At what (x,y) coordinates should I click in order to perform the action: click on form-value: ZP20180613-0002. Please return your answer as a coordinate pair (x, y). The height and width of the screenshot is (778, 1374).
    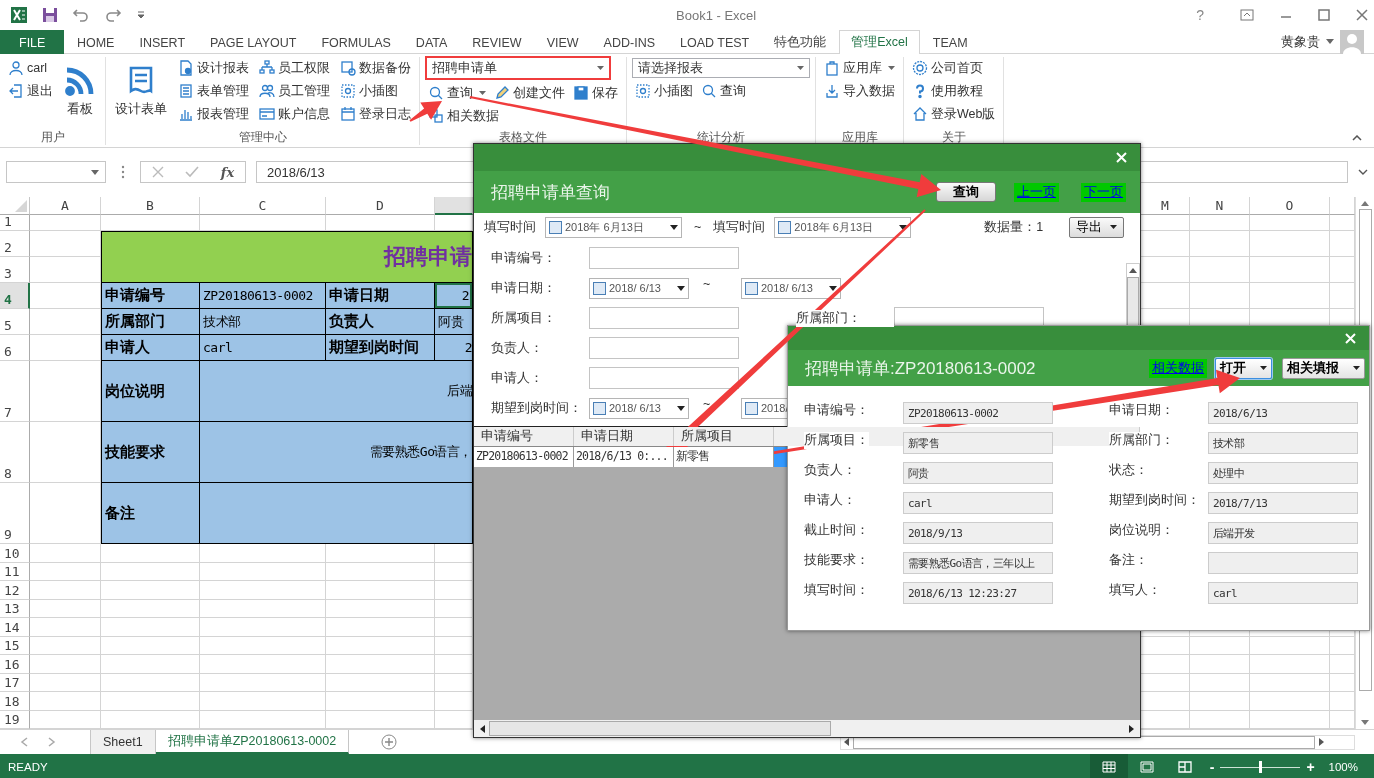
    Looking at the image, I should click on (263, 296).